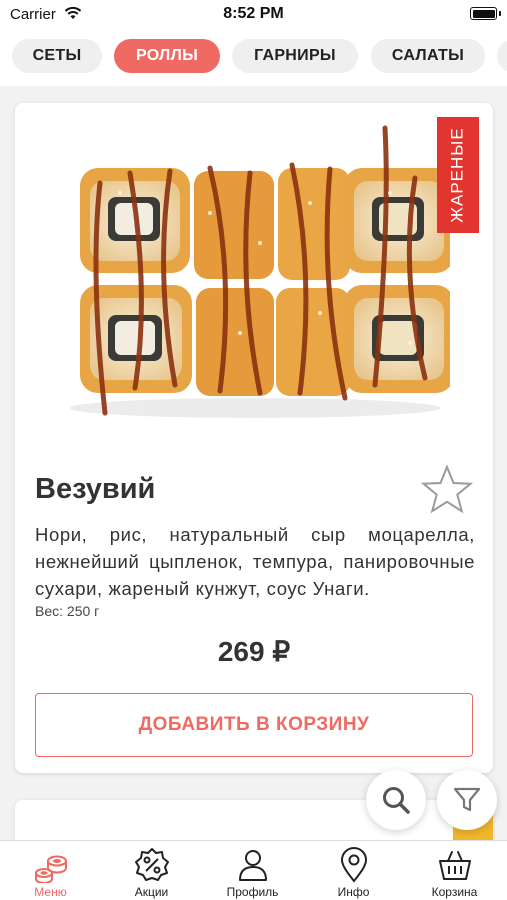 This screenshot has width=507, height=900. Describe the element at coordinates (57, 56) in the screenshot. I see `category-sets: СЕТЫ` at that location.